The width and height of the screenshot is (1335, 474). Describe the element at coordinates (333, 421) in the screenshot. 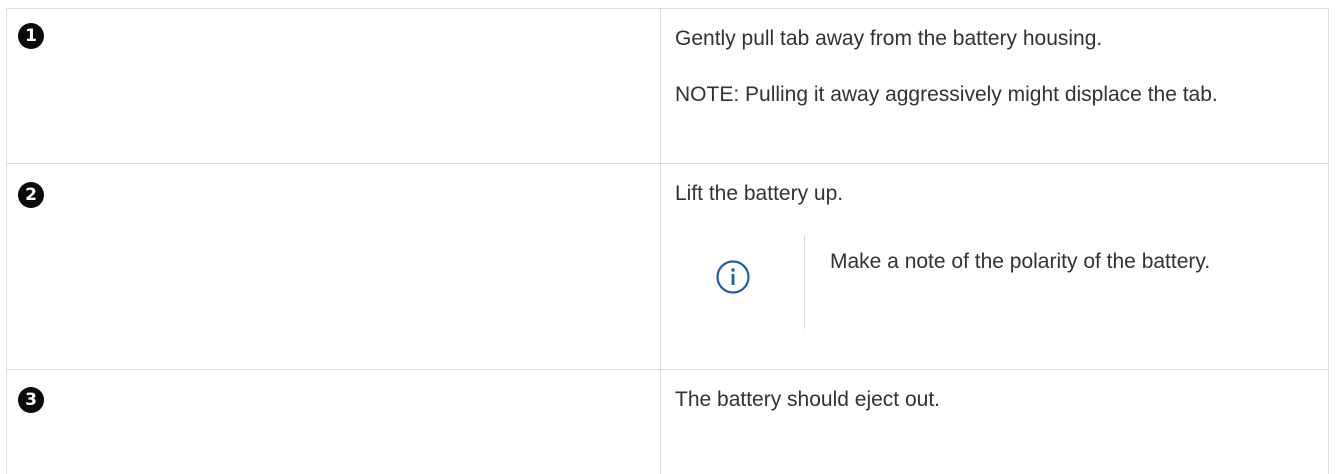

I see `step-3-callout-cell: 3` at that location.